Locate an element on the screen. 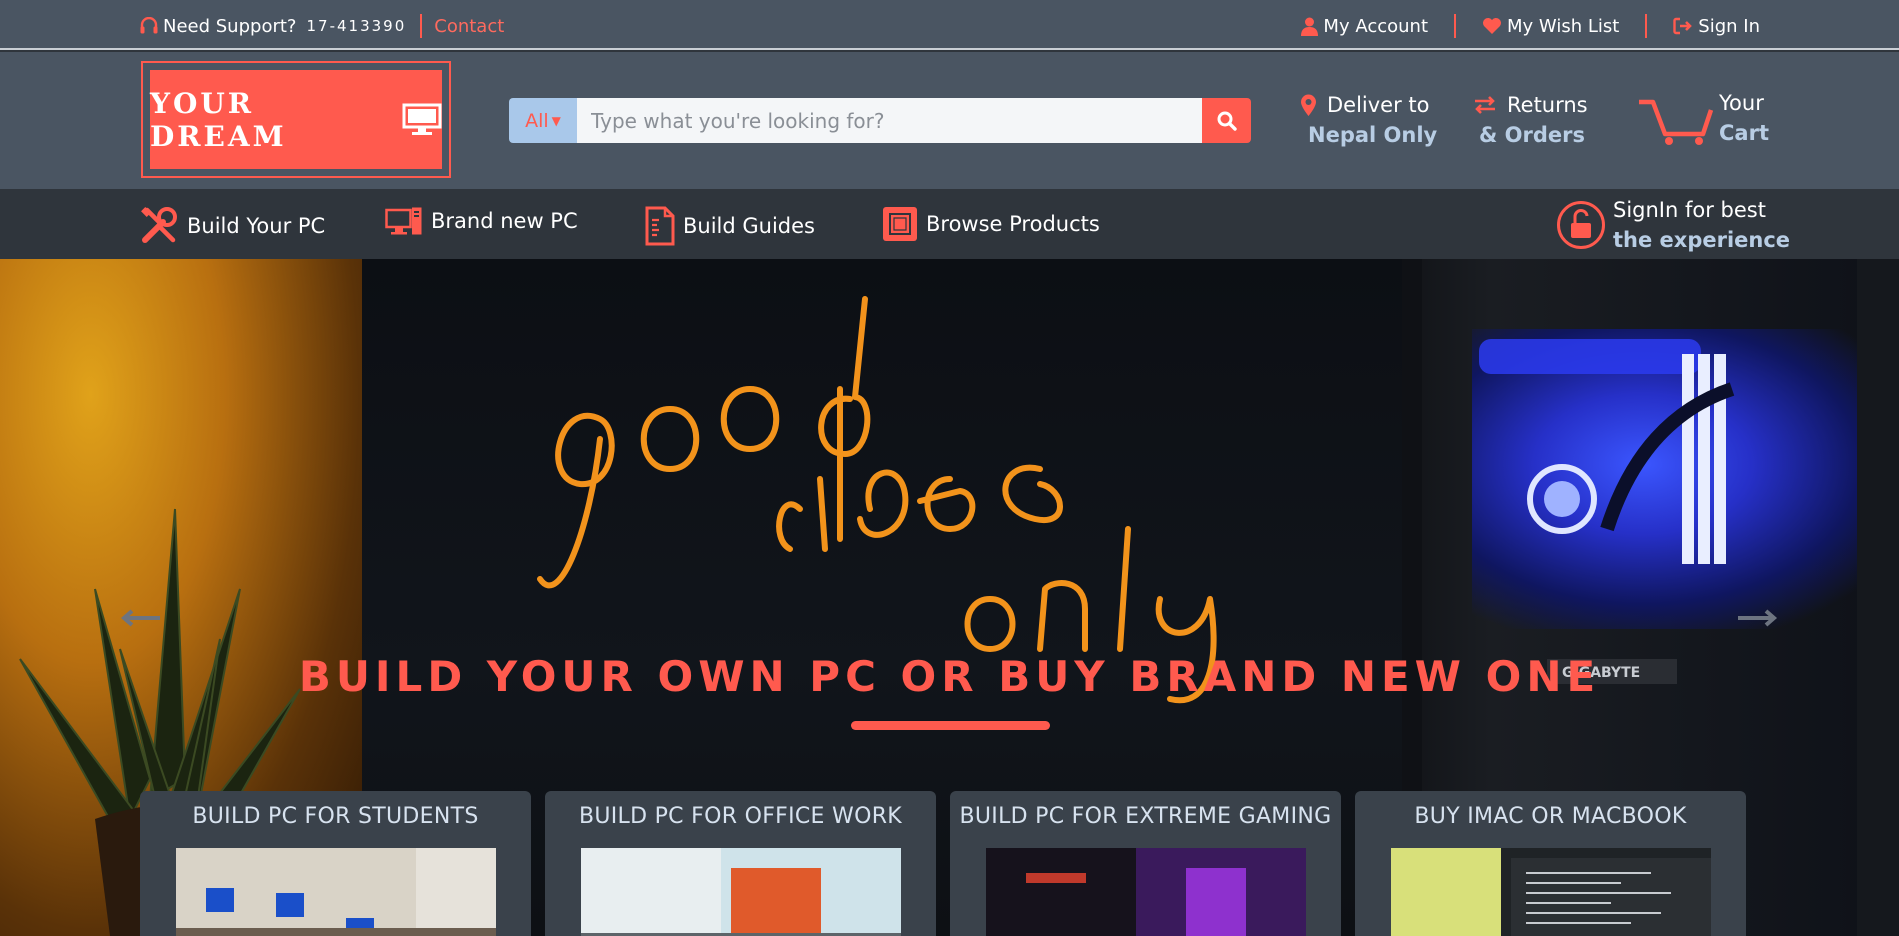 The image size is (1899, 936). hero-underline is located at coordinates (950, 725).